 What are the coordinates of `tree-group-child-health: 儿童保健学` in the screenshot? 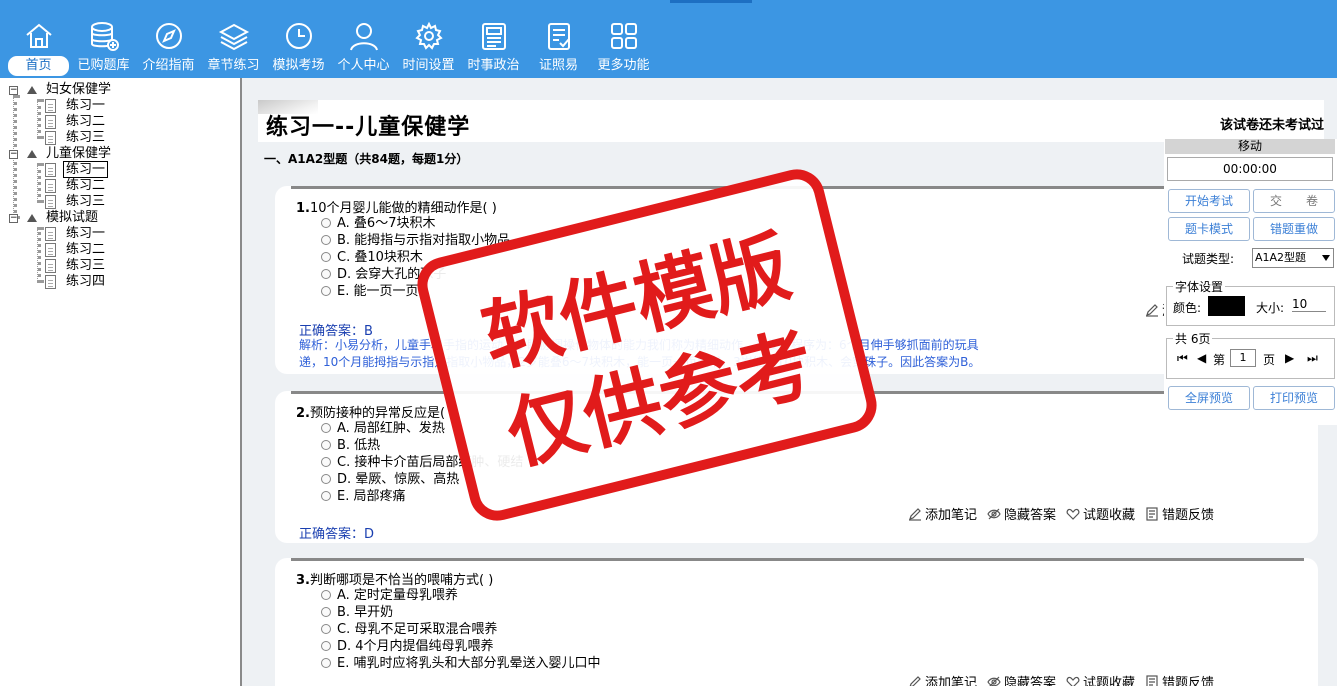 It's located at (78, 154).